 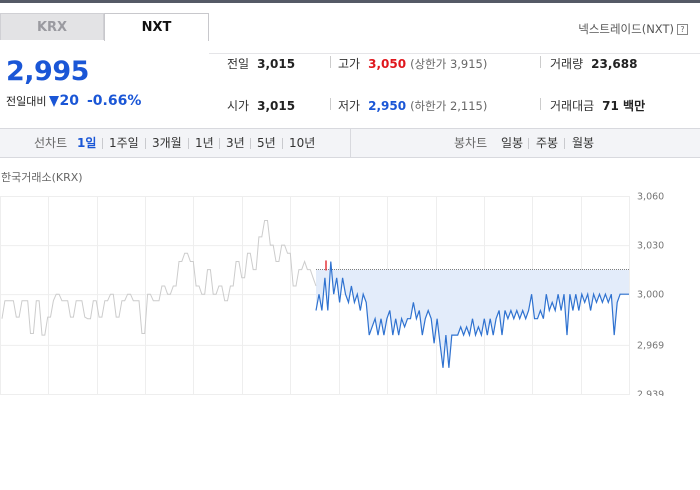 What do you see at coordinates (52, 26) in the screenshot?
I see `tab-krx: KRX` at bounding box center [52, 26].